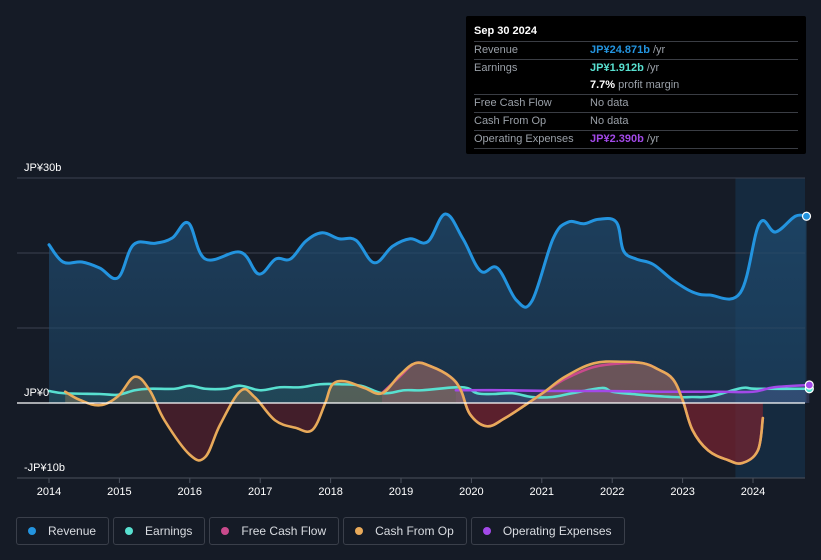  I want to click on tooltip-row-value: JP¥1.912b /yr, so click(625, 68).